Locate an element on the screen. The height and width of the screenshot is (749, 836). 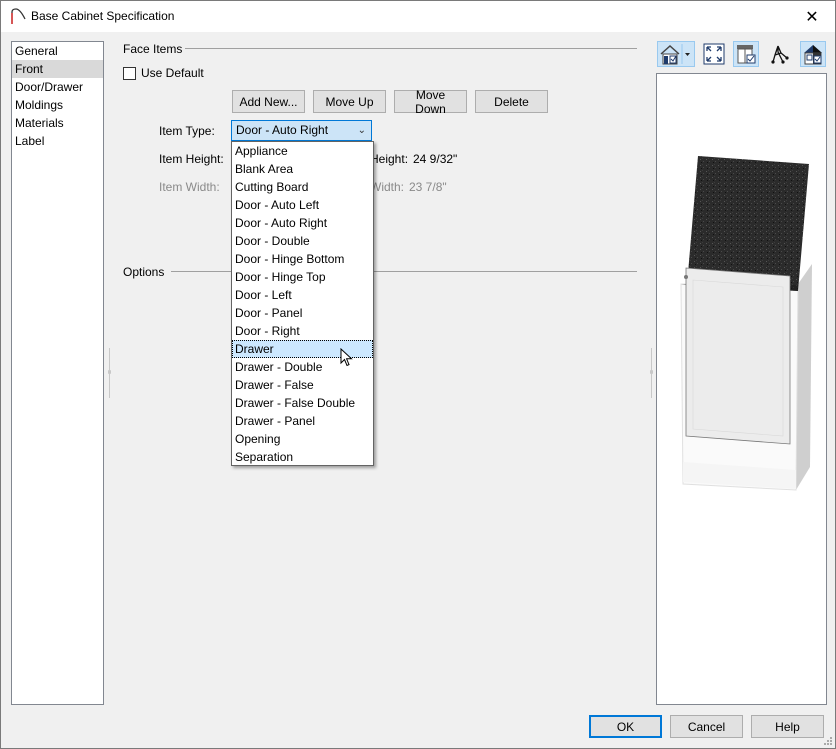
chevron-down-icon: ⌄ is located at coordinates (361, 130).